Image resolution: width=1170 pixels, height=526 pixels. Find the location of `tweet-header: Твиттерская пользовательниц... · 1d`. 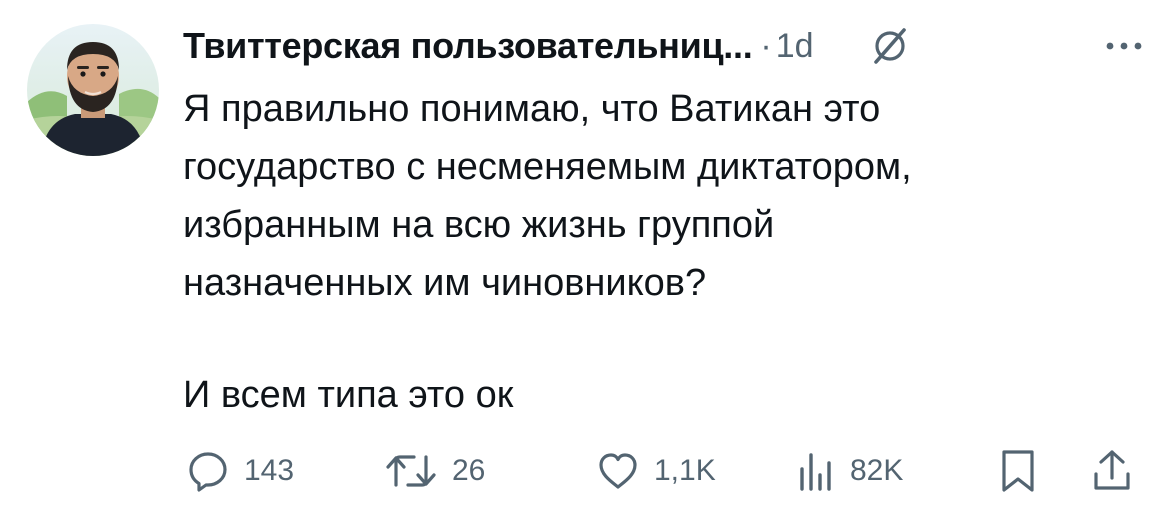

tweet-header: Твиттерская пользовательниц... · 1d is located at coordinates (665, 46).